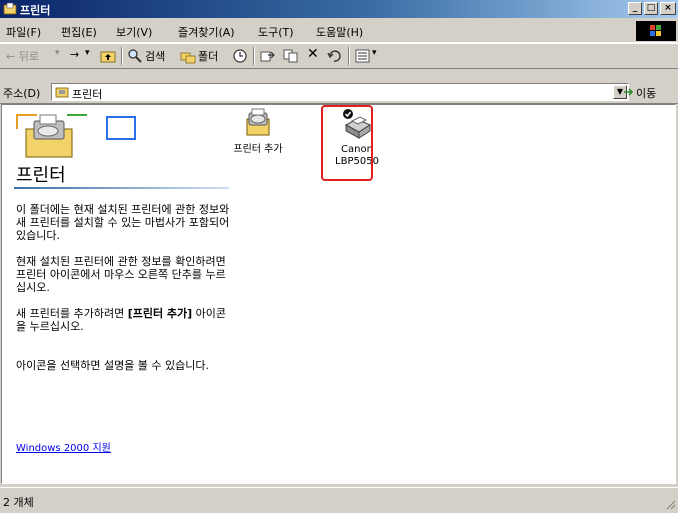  What do you see at coordinates (208, 56) in the screenshot?
I see `folders-button: 폴더` at bounding box center [208, 56].